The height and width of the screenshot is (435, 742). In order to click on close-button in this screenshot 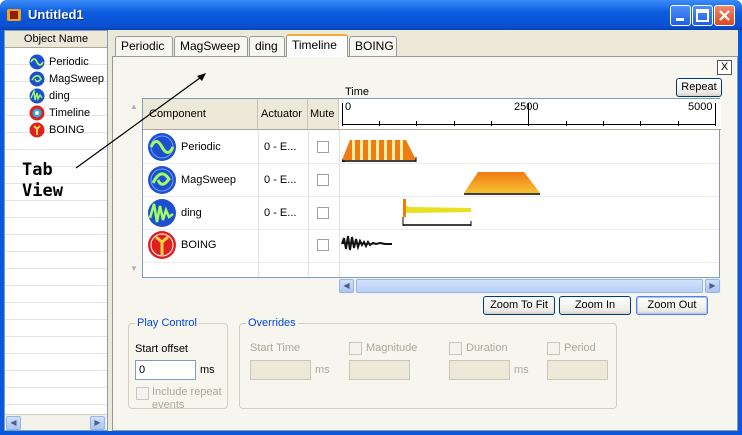, I will do `click(724, 15)`.